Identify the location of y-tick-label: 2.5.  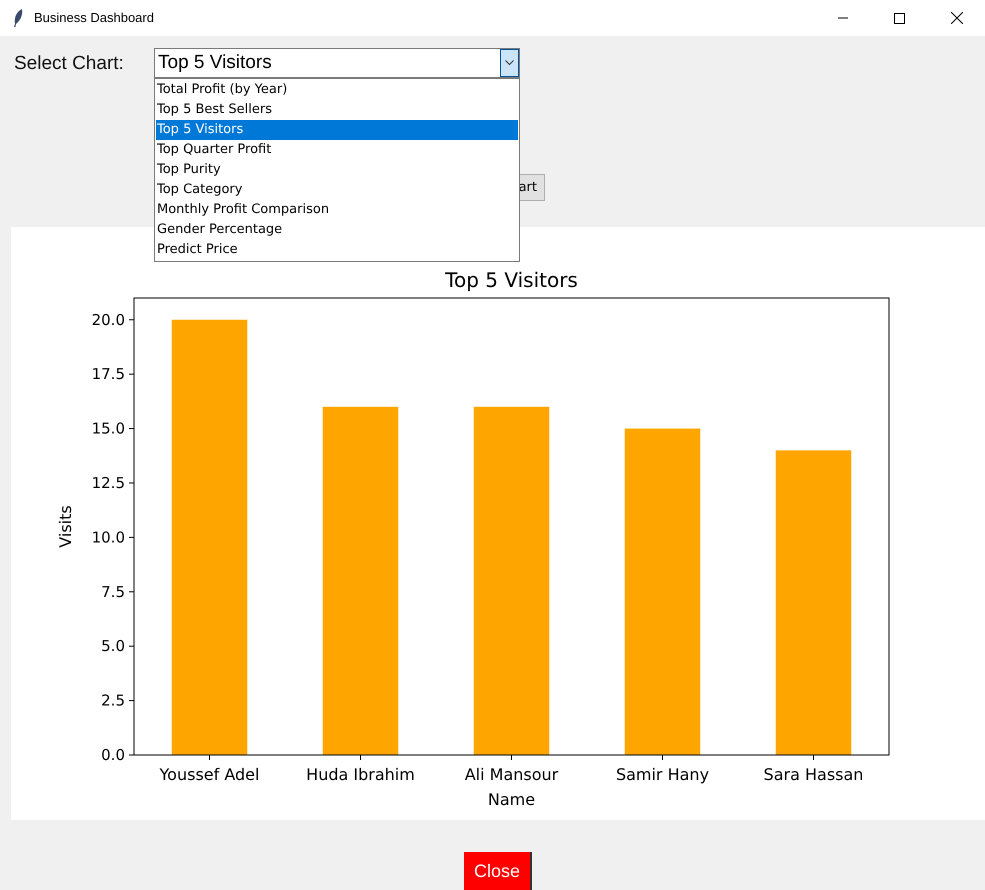
(113, 701).